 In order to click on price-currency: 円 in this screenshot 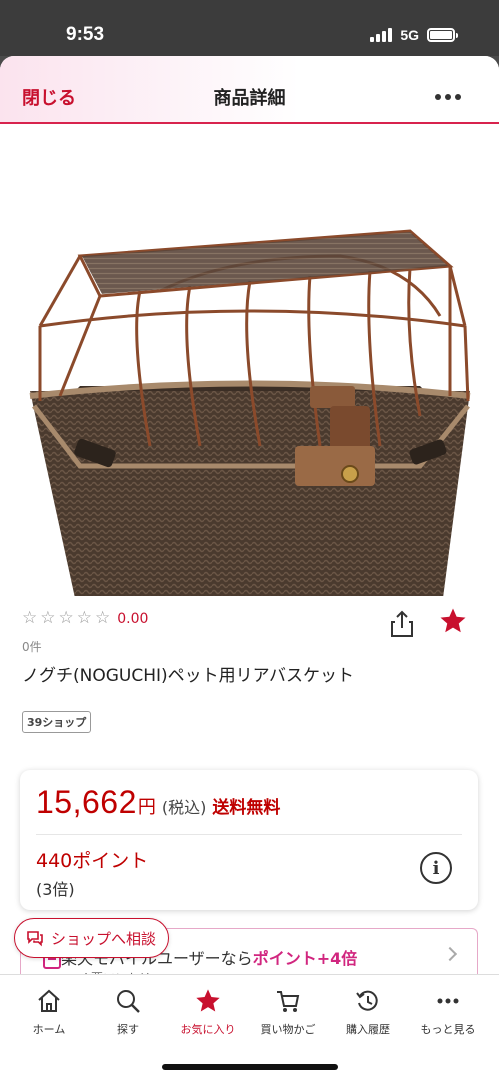, I will do `click(146, 807)`.